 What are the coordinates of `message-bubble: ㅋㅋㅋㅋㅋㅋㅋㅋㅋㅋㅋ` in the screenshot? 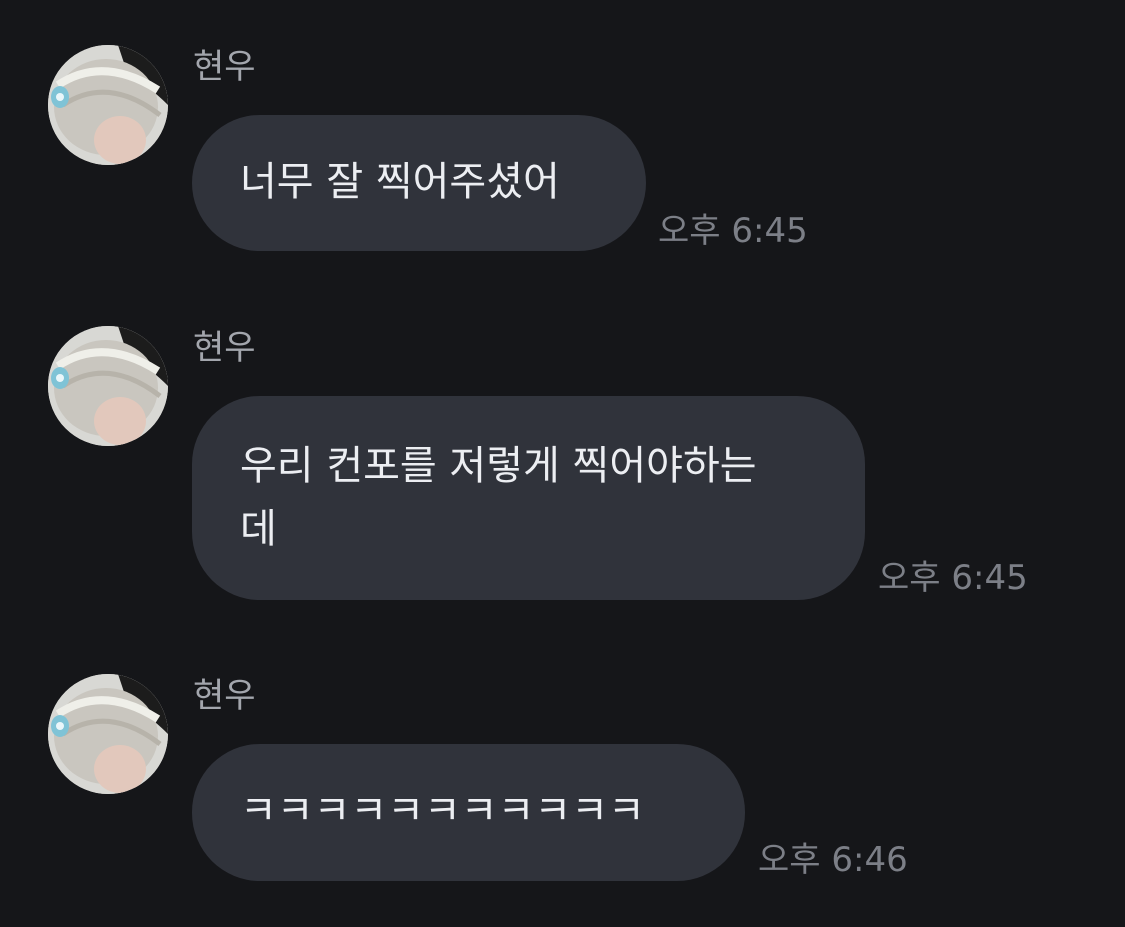 It's located at (468, 812).